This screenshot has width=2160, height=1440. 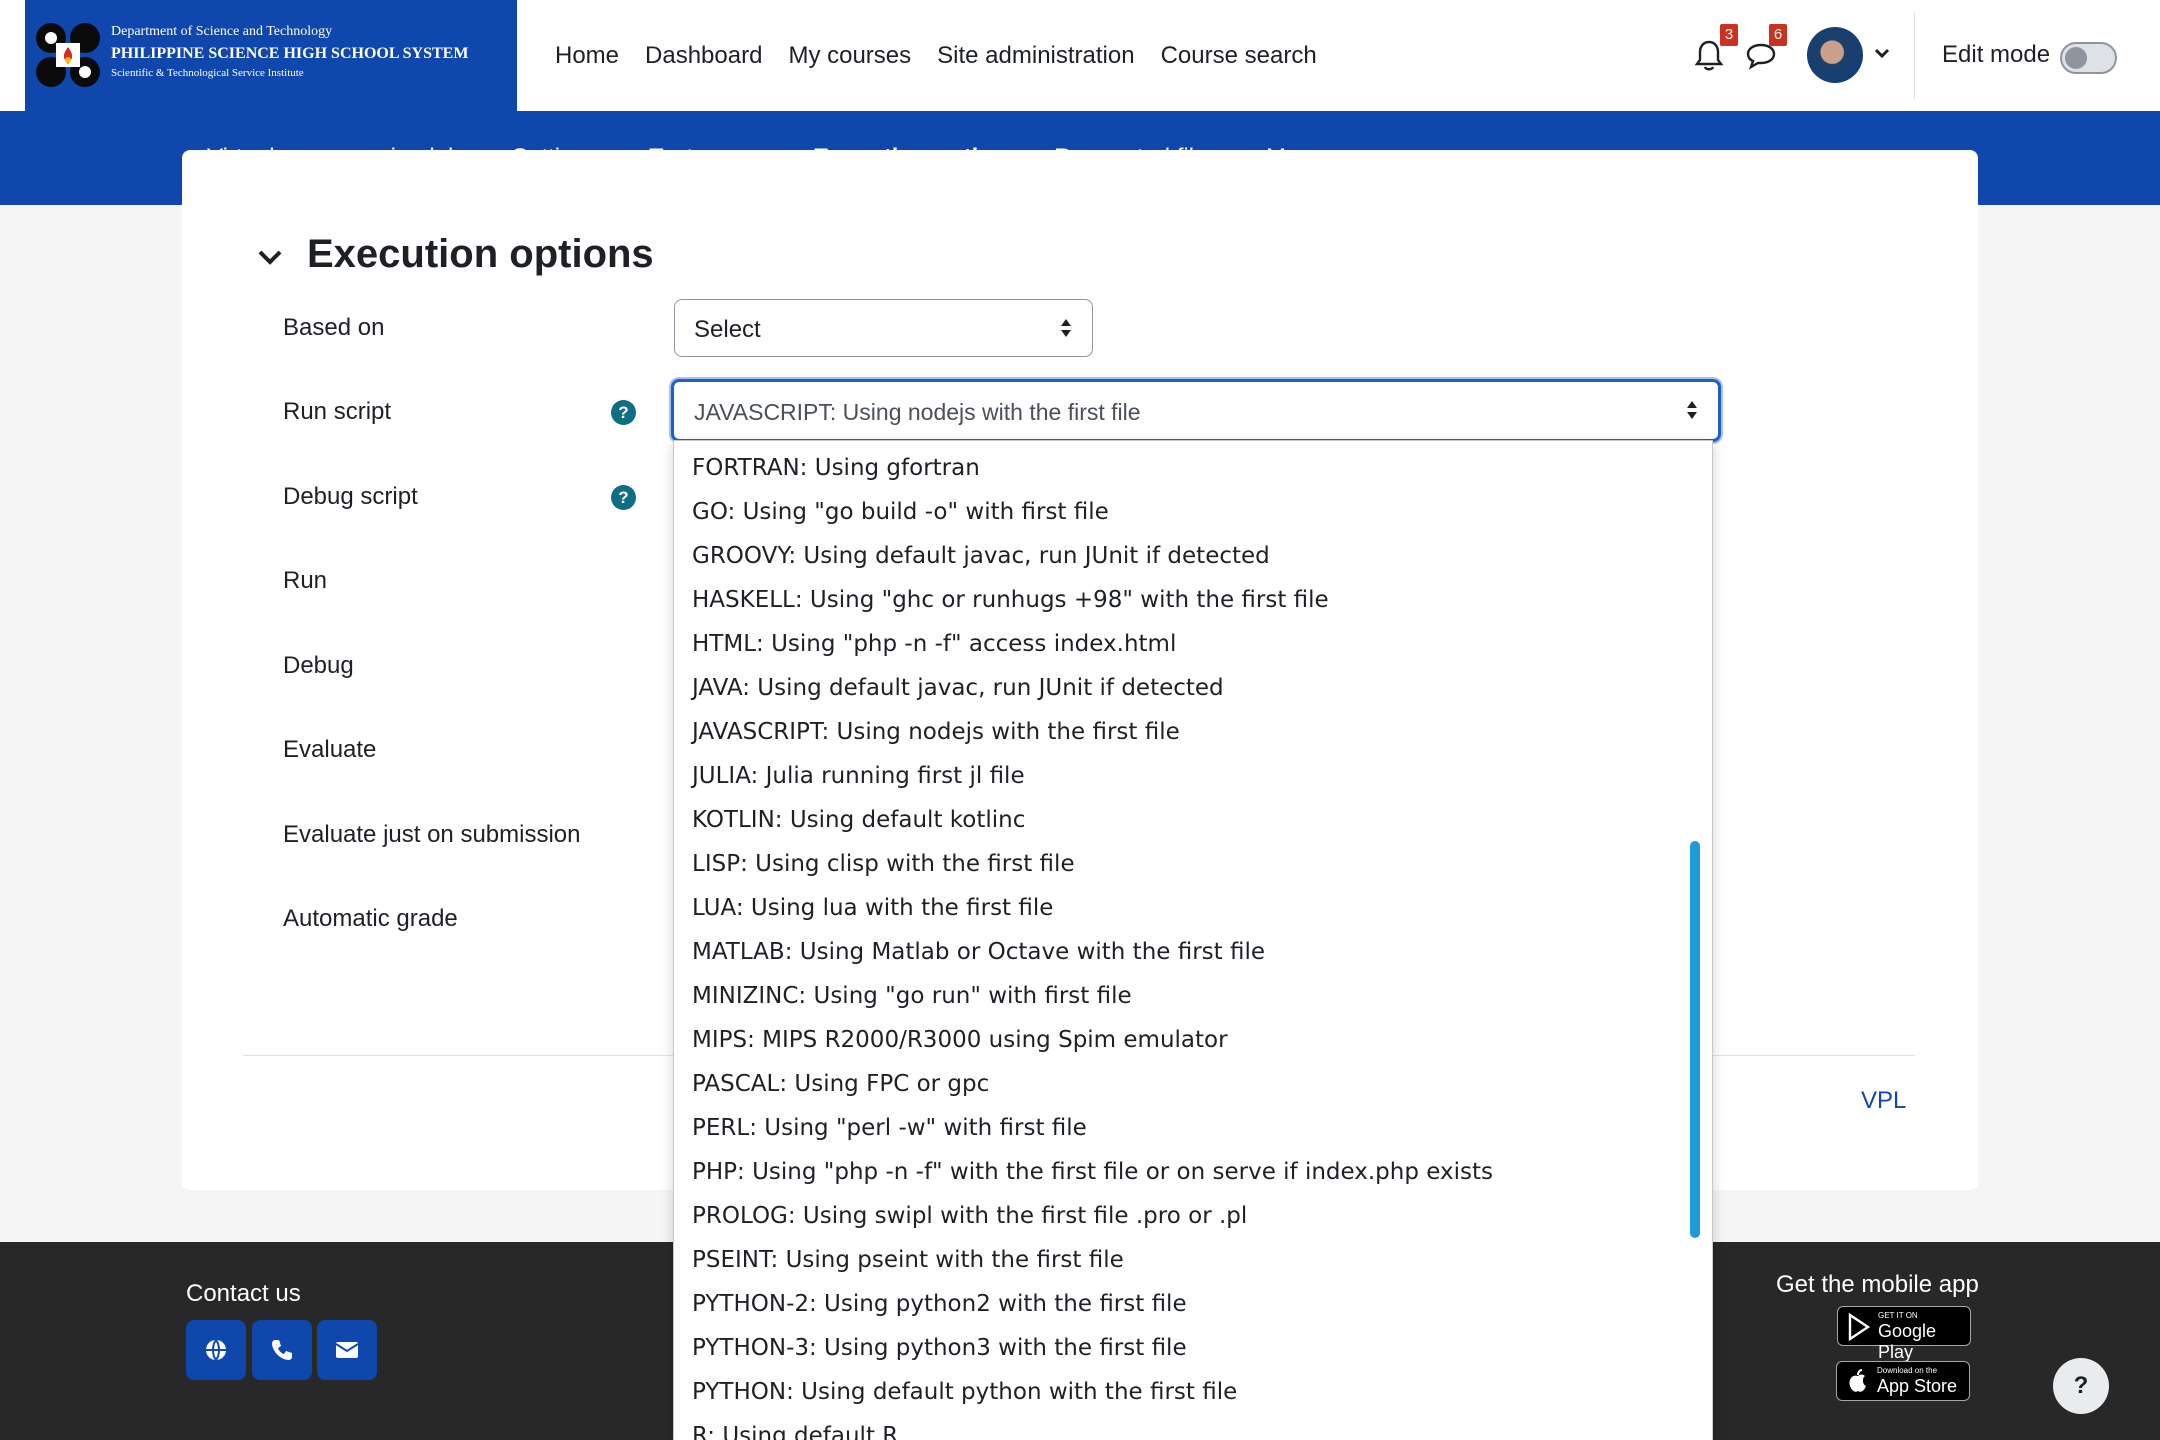 What do you see at coordinates (305, 580) in the screenshot?
I see `run-label: Run` at bounding box center [305, 580].